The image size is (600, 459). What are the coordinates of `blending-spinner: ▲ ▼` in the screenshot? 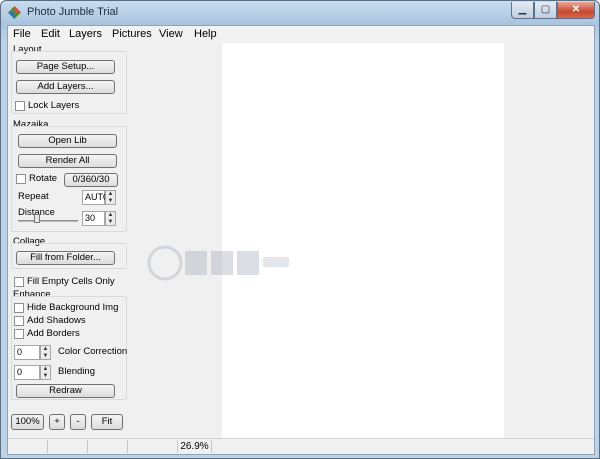 It's located at (45, 372).